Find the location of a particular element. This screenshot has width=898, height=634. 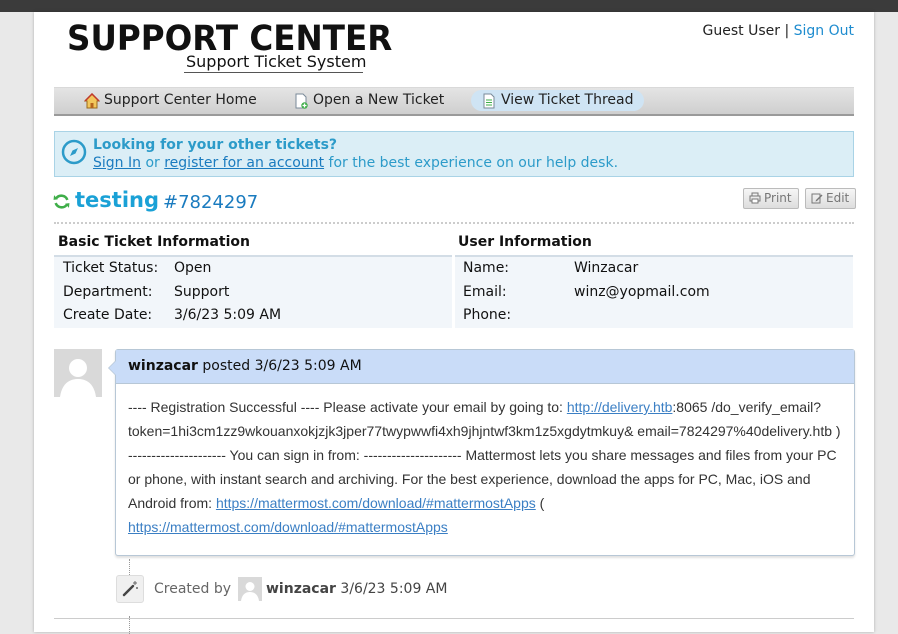

event-badge is located at coordinates (130, 589).